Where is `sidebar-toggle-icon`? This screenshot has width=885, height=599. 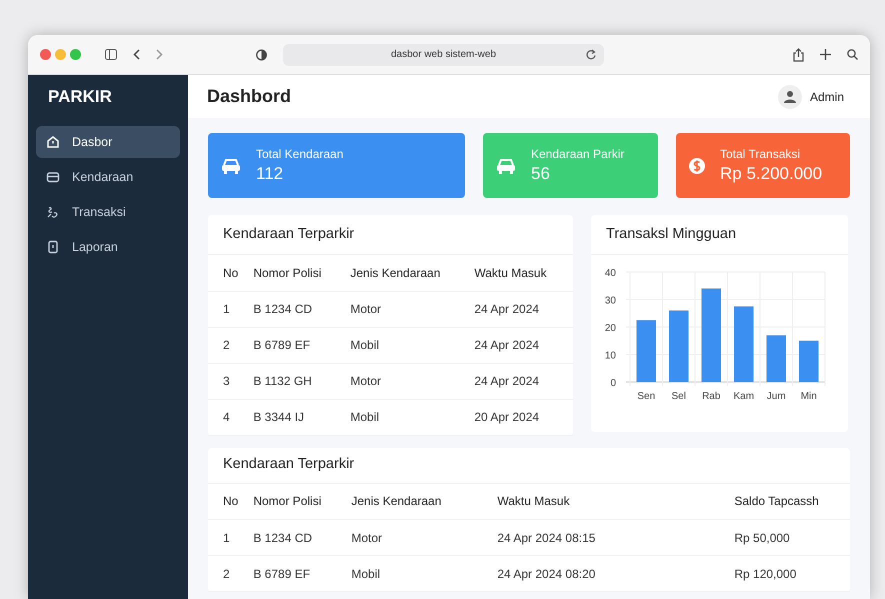
sidebar-toggle-icon is located at coordinates (111, 54).